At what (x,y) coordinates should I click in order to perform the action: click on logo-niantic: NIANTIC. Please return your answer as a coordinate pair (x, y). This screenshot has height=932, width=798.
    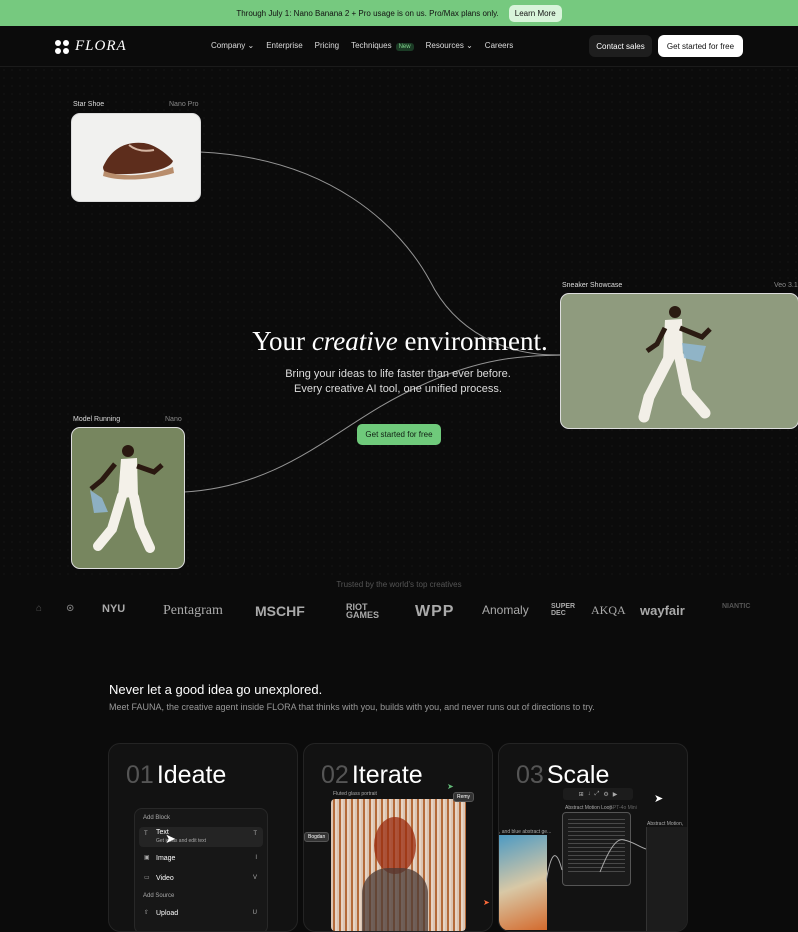
    Looking at the image, I should click on (736, 606).